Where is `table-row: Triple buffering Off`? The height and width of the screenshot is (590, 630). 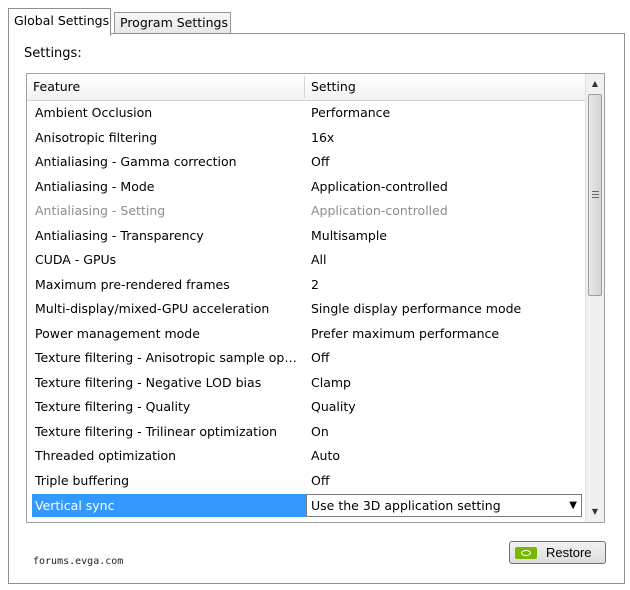 table-row: Triple buffering Off is located at coordinates (306, 481).